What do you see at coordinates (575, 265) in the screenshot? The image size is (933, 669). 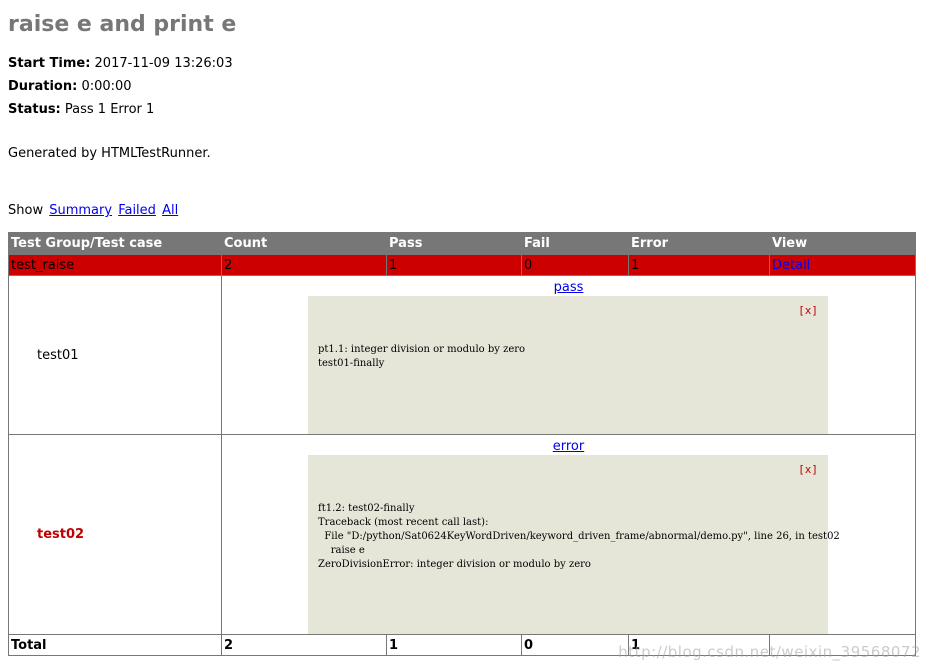 I see `class-fail: 0` at bounding box center [575, 265].